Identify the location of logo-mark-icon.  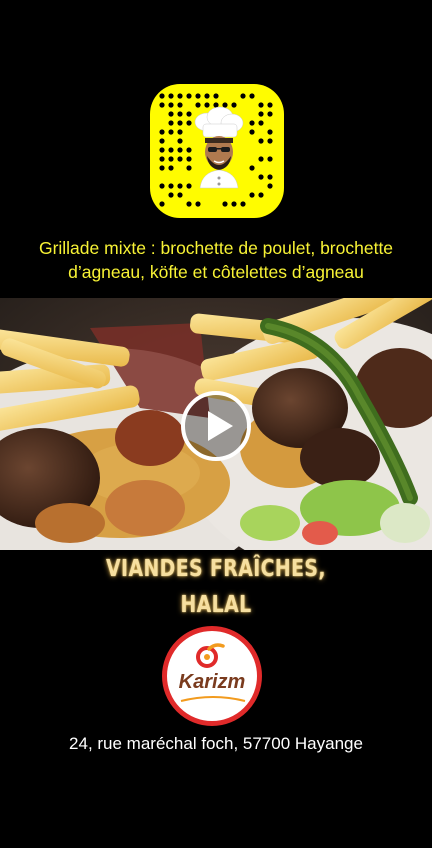
(210, 655).